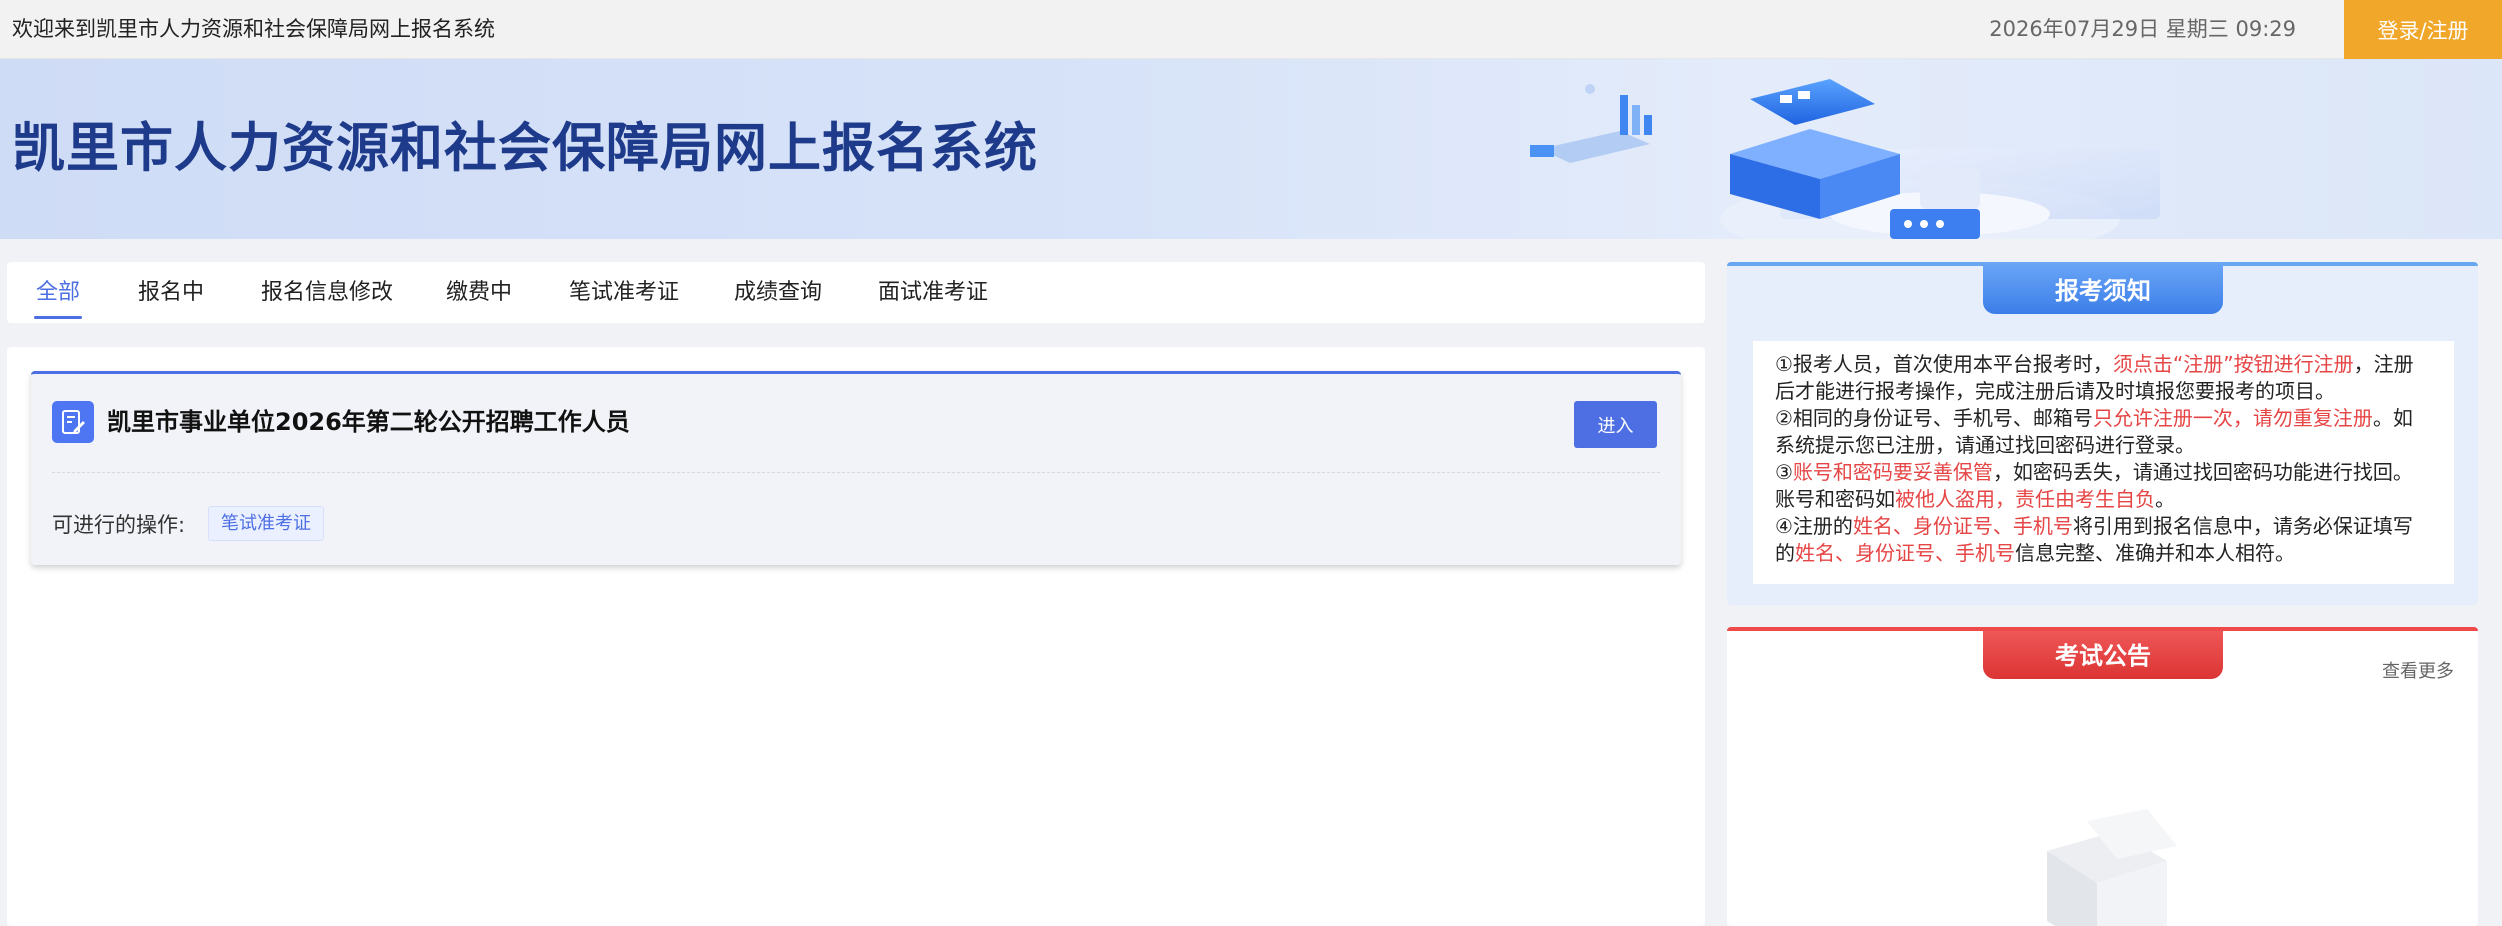  What do you see at coordinates (2103, 288) in the screenshot?
I see `notice-title: 报考须知` at bounding box center [2103, 288].